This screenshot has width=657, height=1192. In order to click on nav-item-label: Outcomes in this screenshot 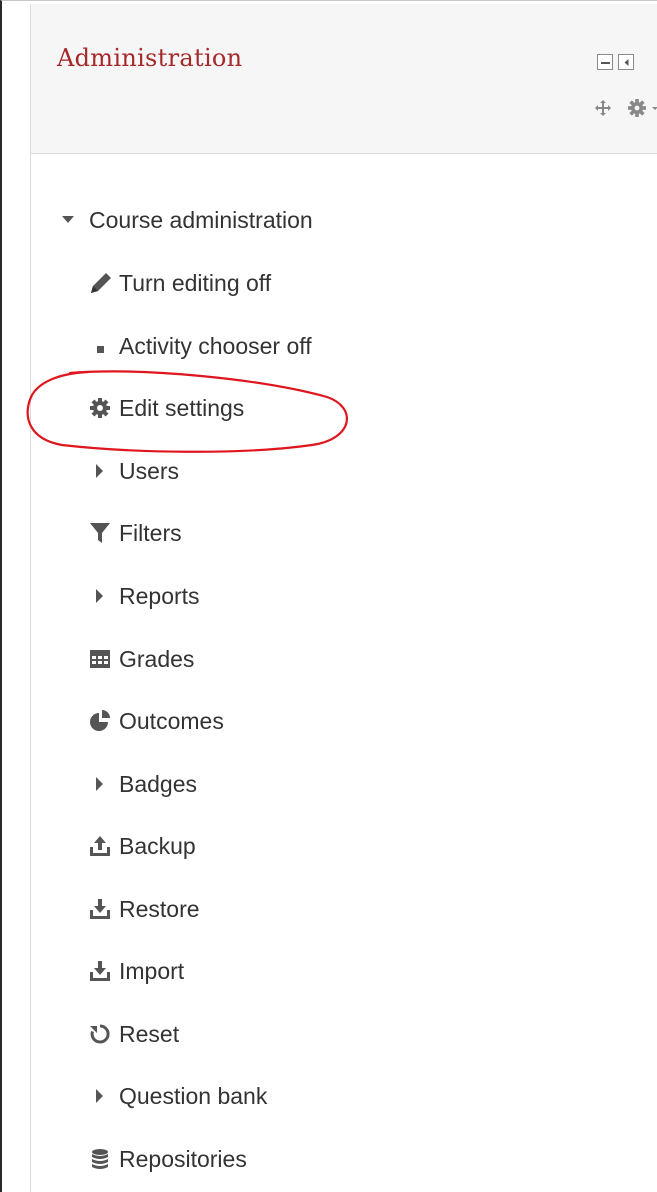, I will do `click(171, 720)`.